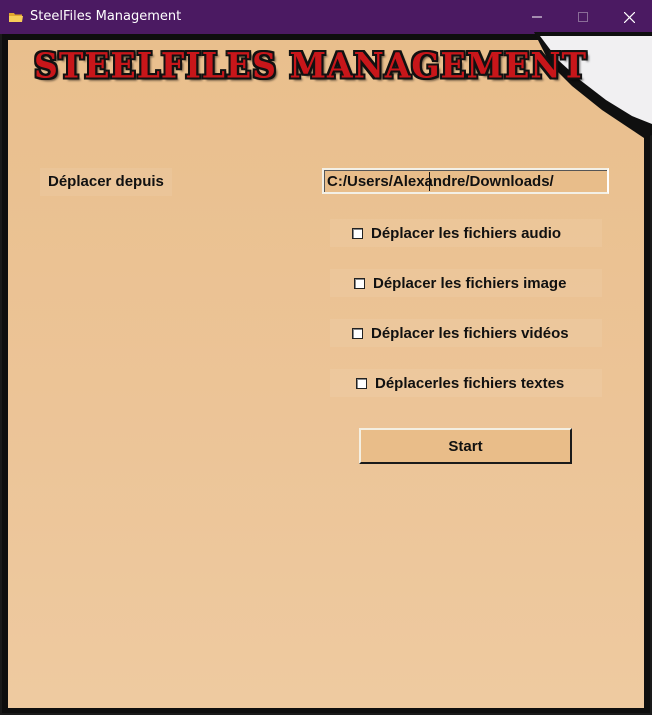 The height and width of the screenshot is (715, 652). I want to click on close-icon, so click(629, 17).